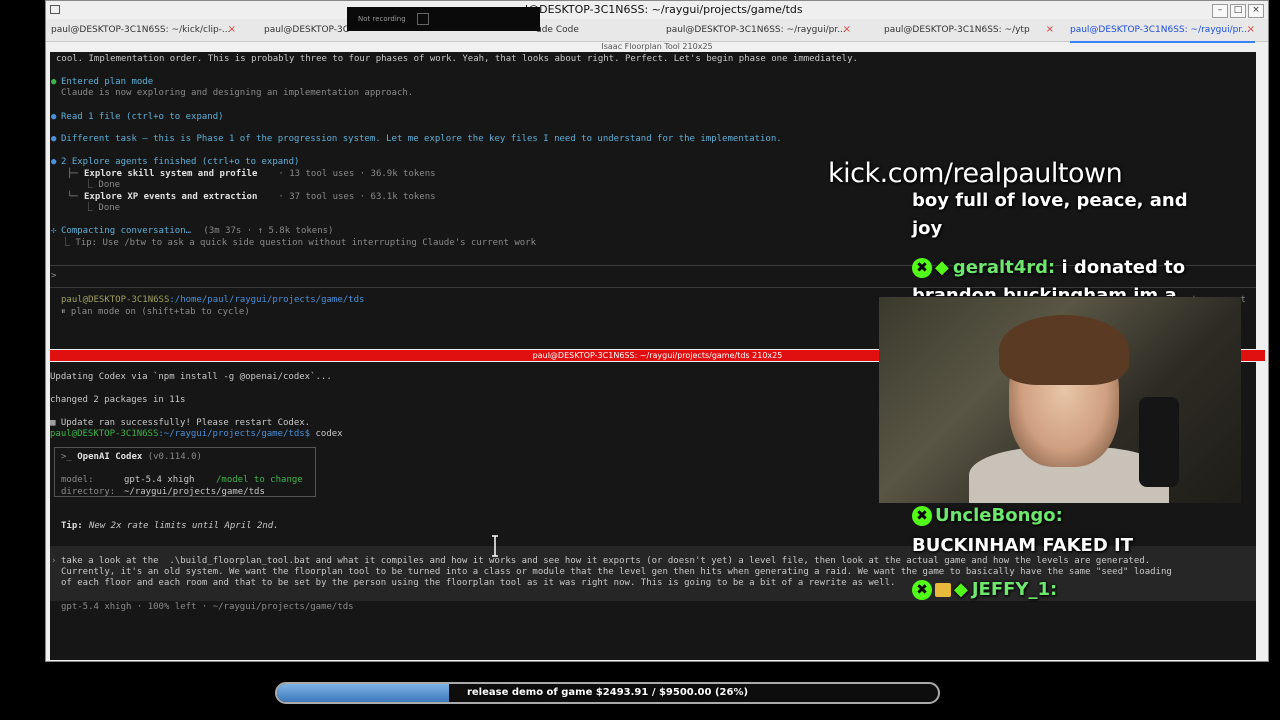 This screenshot has width=1280, height=720. Describe the element at coordinates (1208, 300) in the screenshot. I see `auto-compact-label: l auto-compact` at that location.